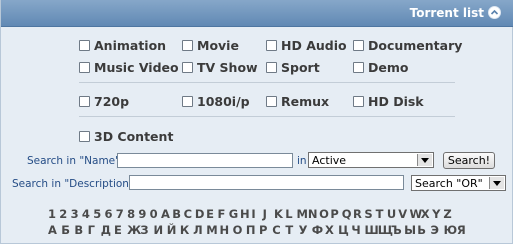 This screenshot has width=513, height=244. What do you see at coordinates (451, 230) in the screenshot?
I see `index-letter-link: Ю` at bounding box center [451, 230].